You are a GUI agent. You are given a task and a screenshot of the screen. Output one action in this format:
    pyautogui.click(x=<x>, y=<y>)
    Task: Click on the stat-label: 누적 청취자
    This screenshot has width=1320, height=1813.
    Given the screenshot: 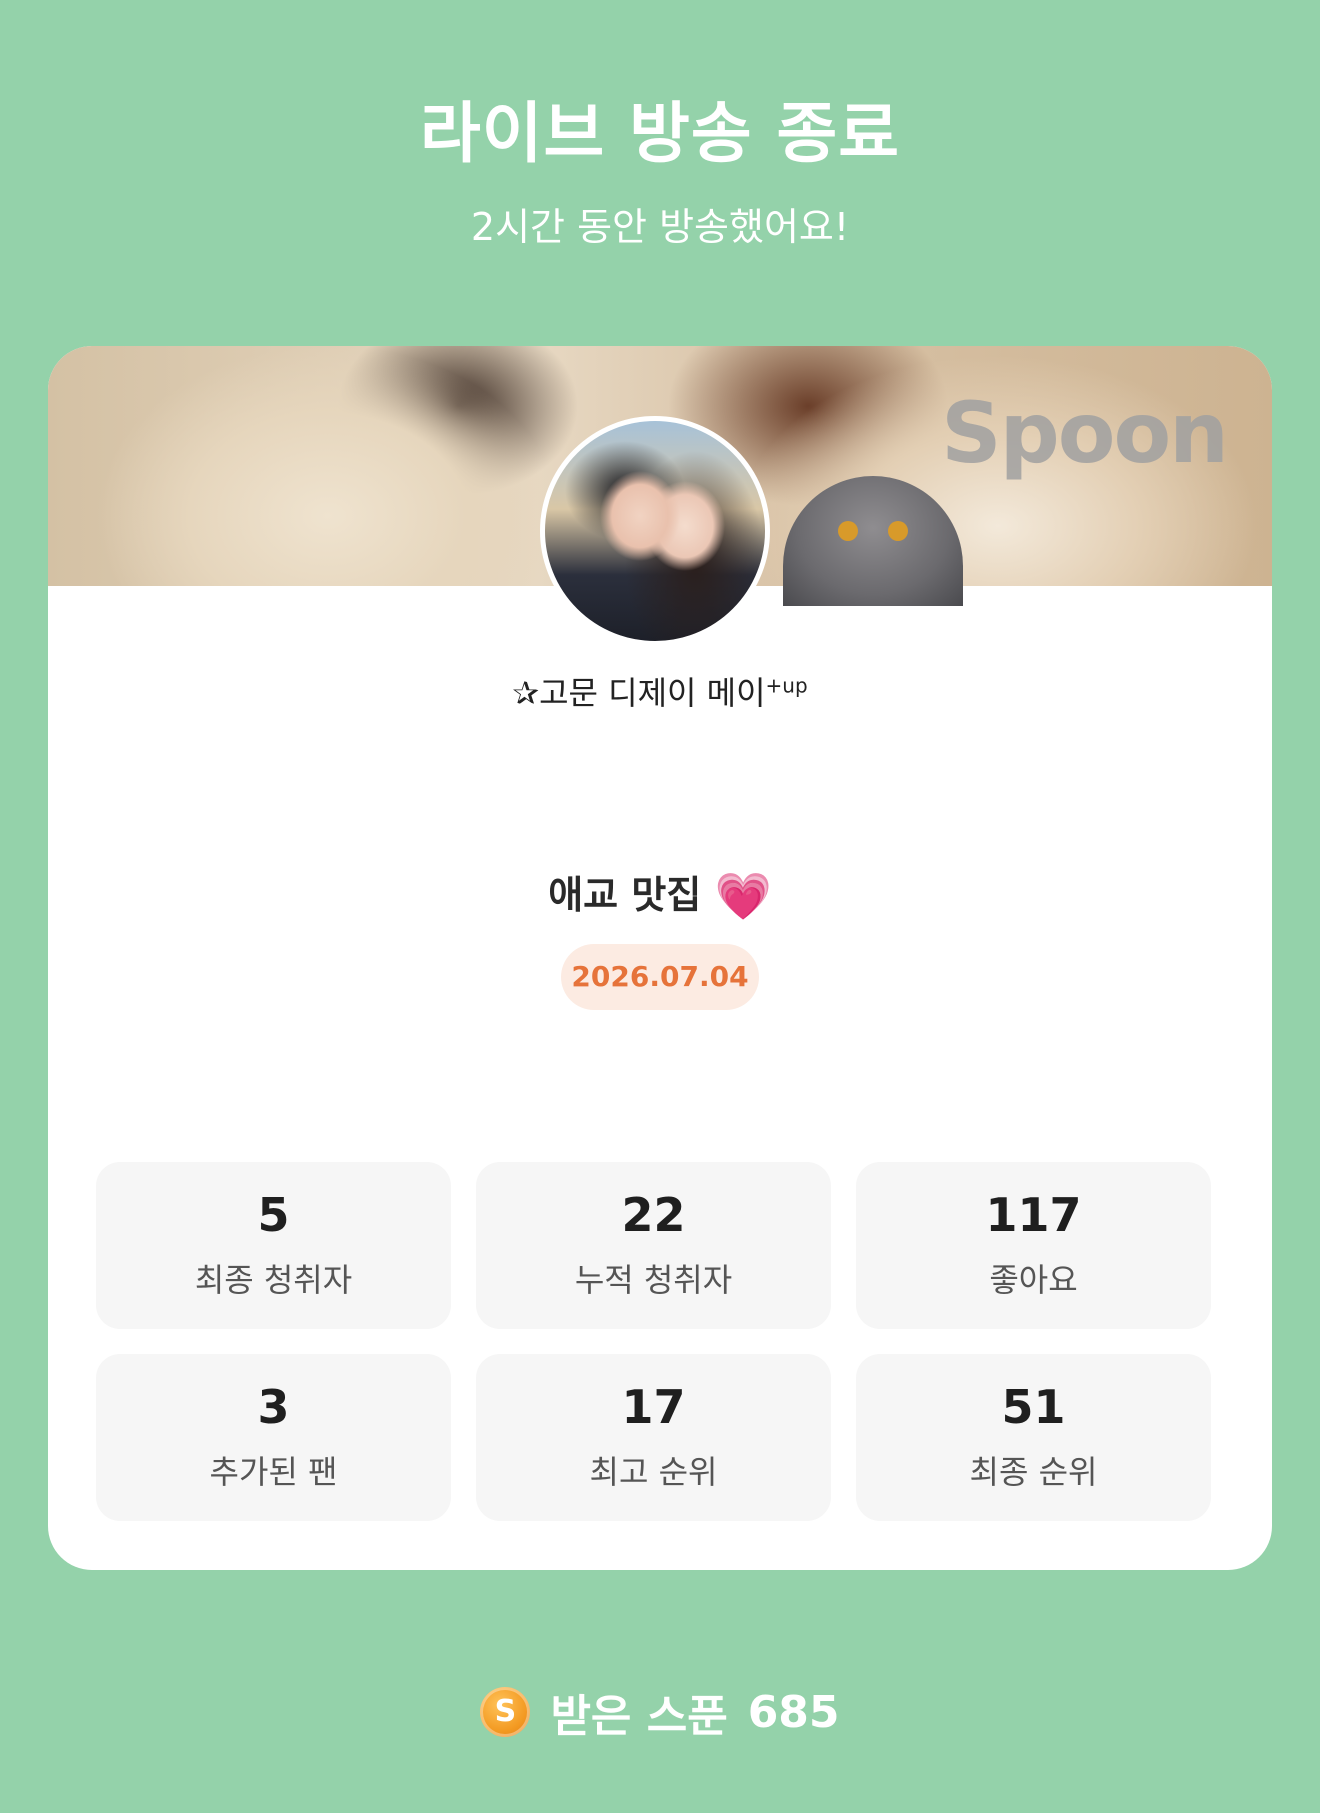 What is the action you would take?
    pyautogui.click(x=653, y=1279)
    